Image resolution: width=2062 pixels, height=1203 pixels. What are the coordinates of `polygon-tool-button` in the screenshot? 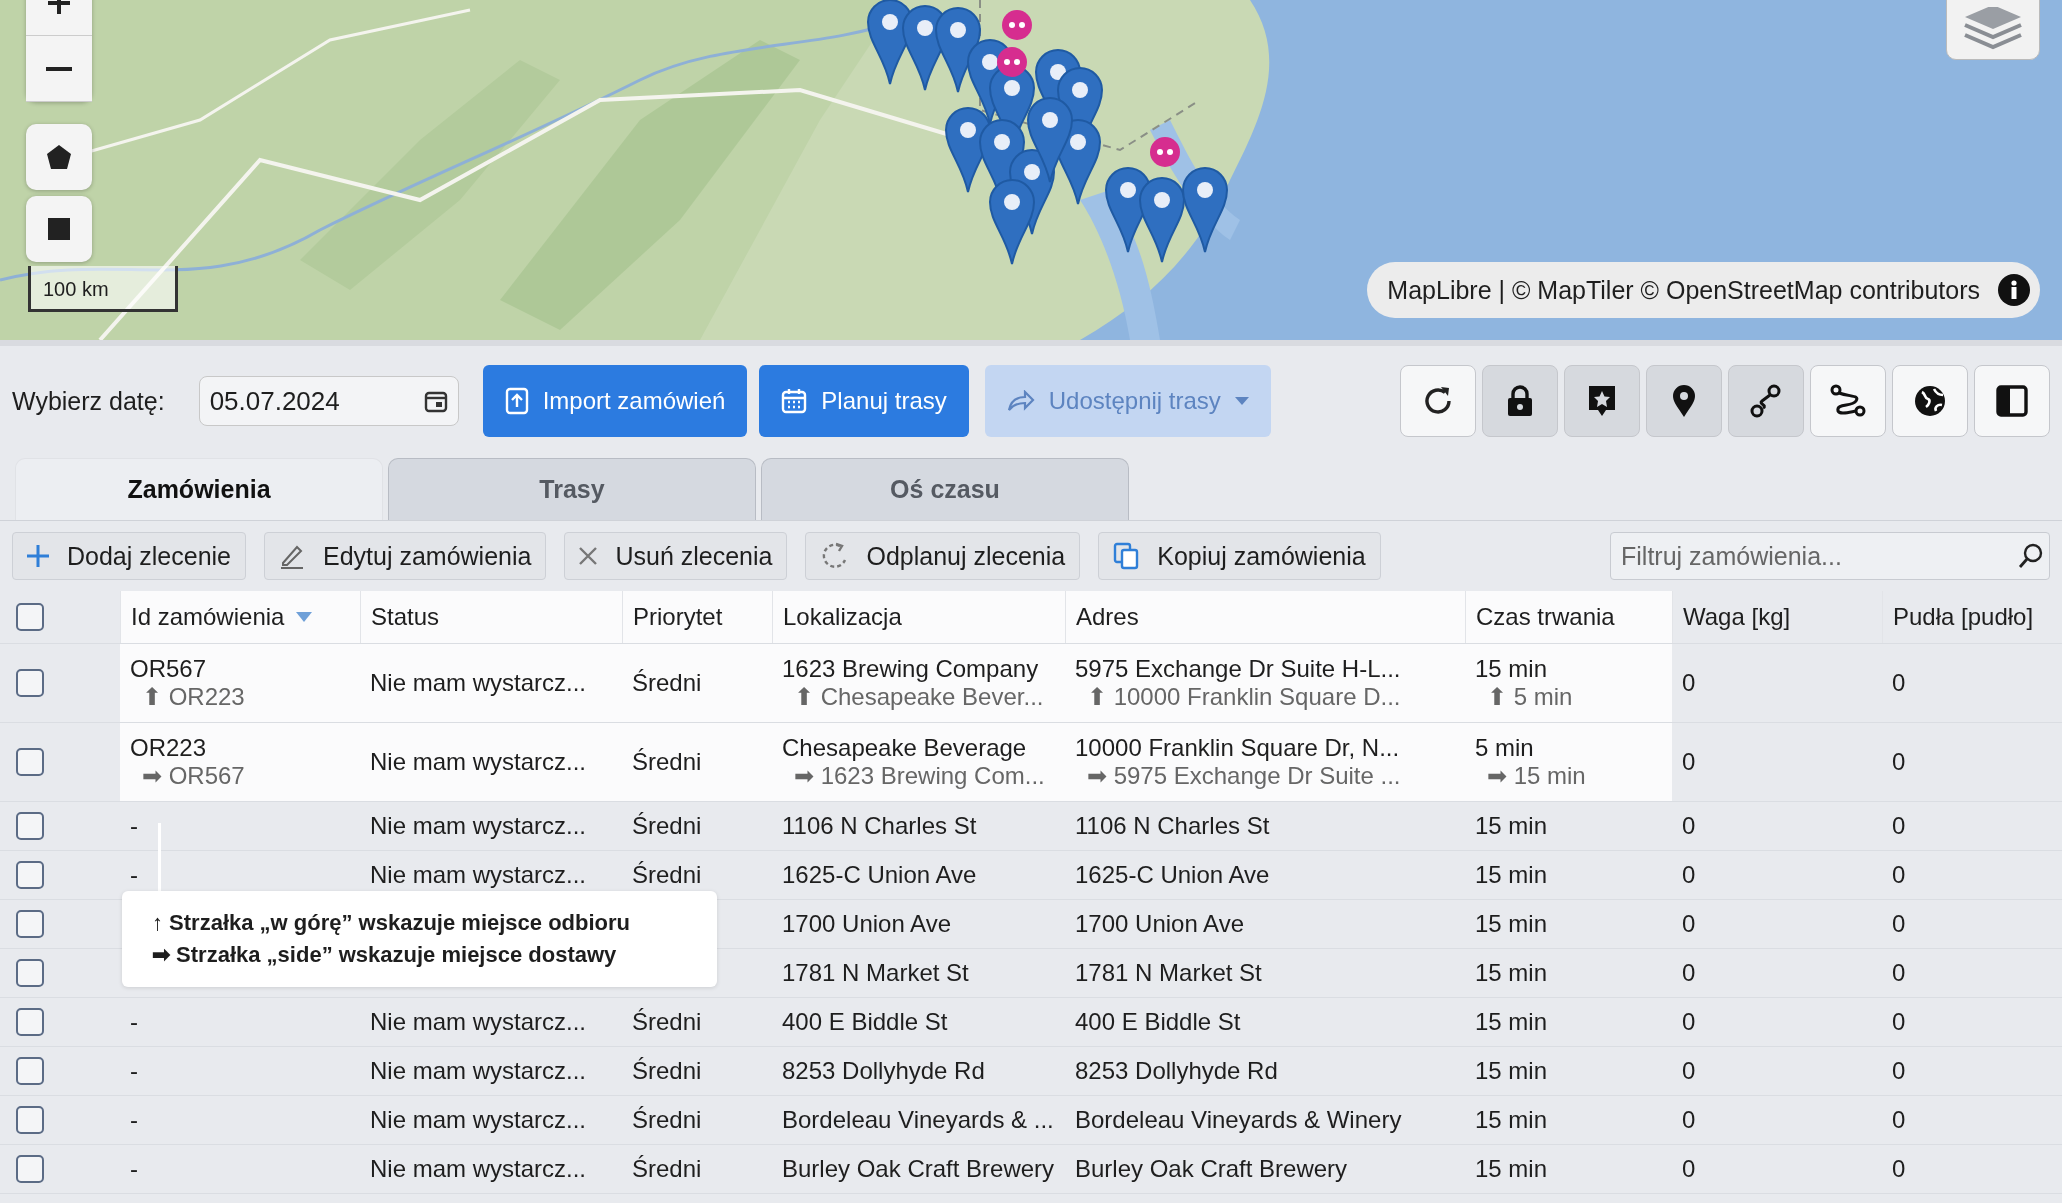 It's located at (59, 157).